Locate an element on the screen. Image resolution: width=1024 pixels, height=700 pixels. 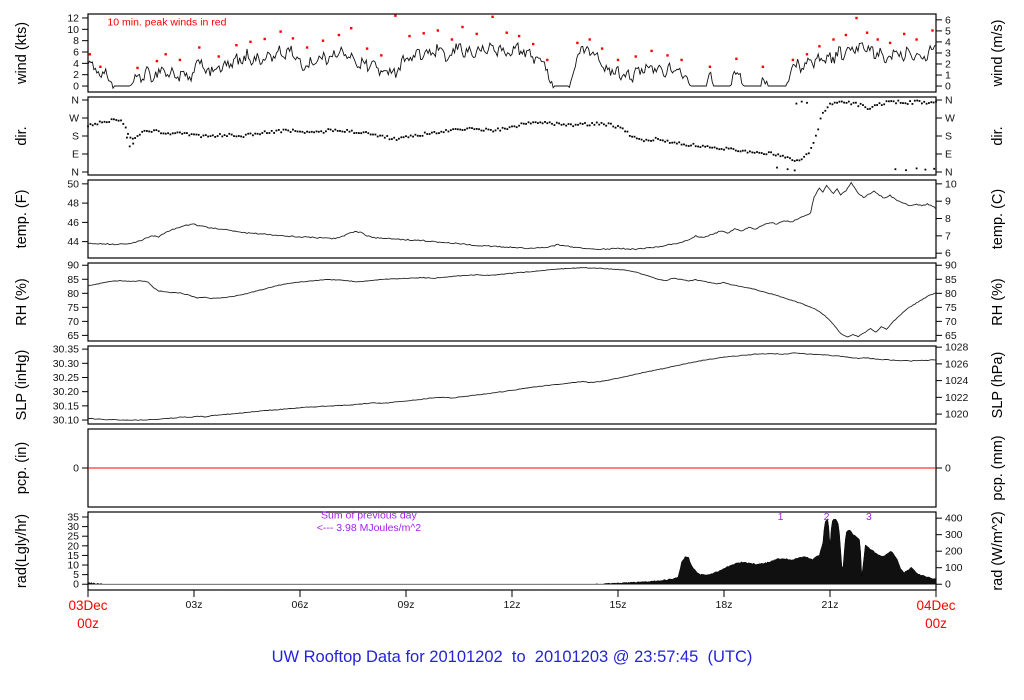
x-tick-label: 09z is located at coordinates (406, 605).